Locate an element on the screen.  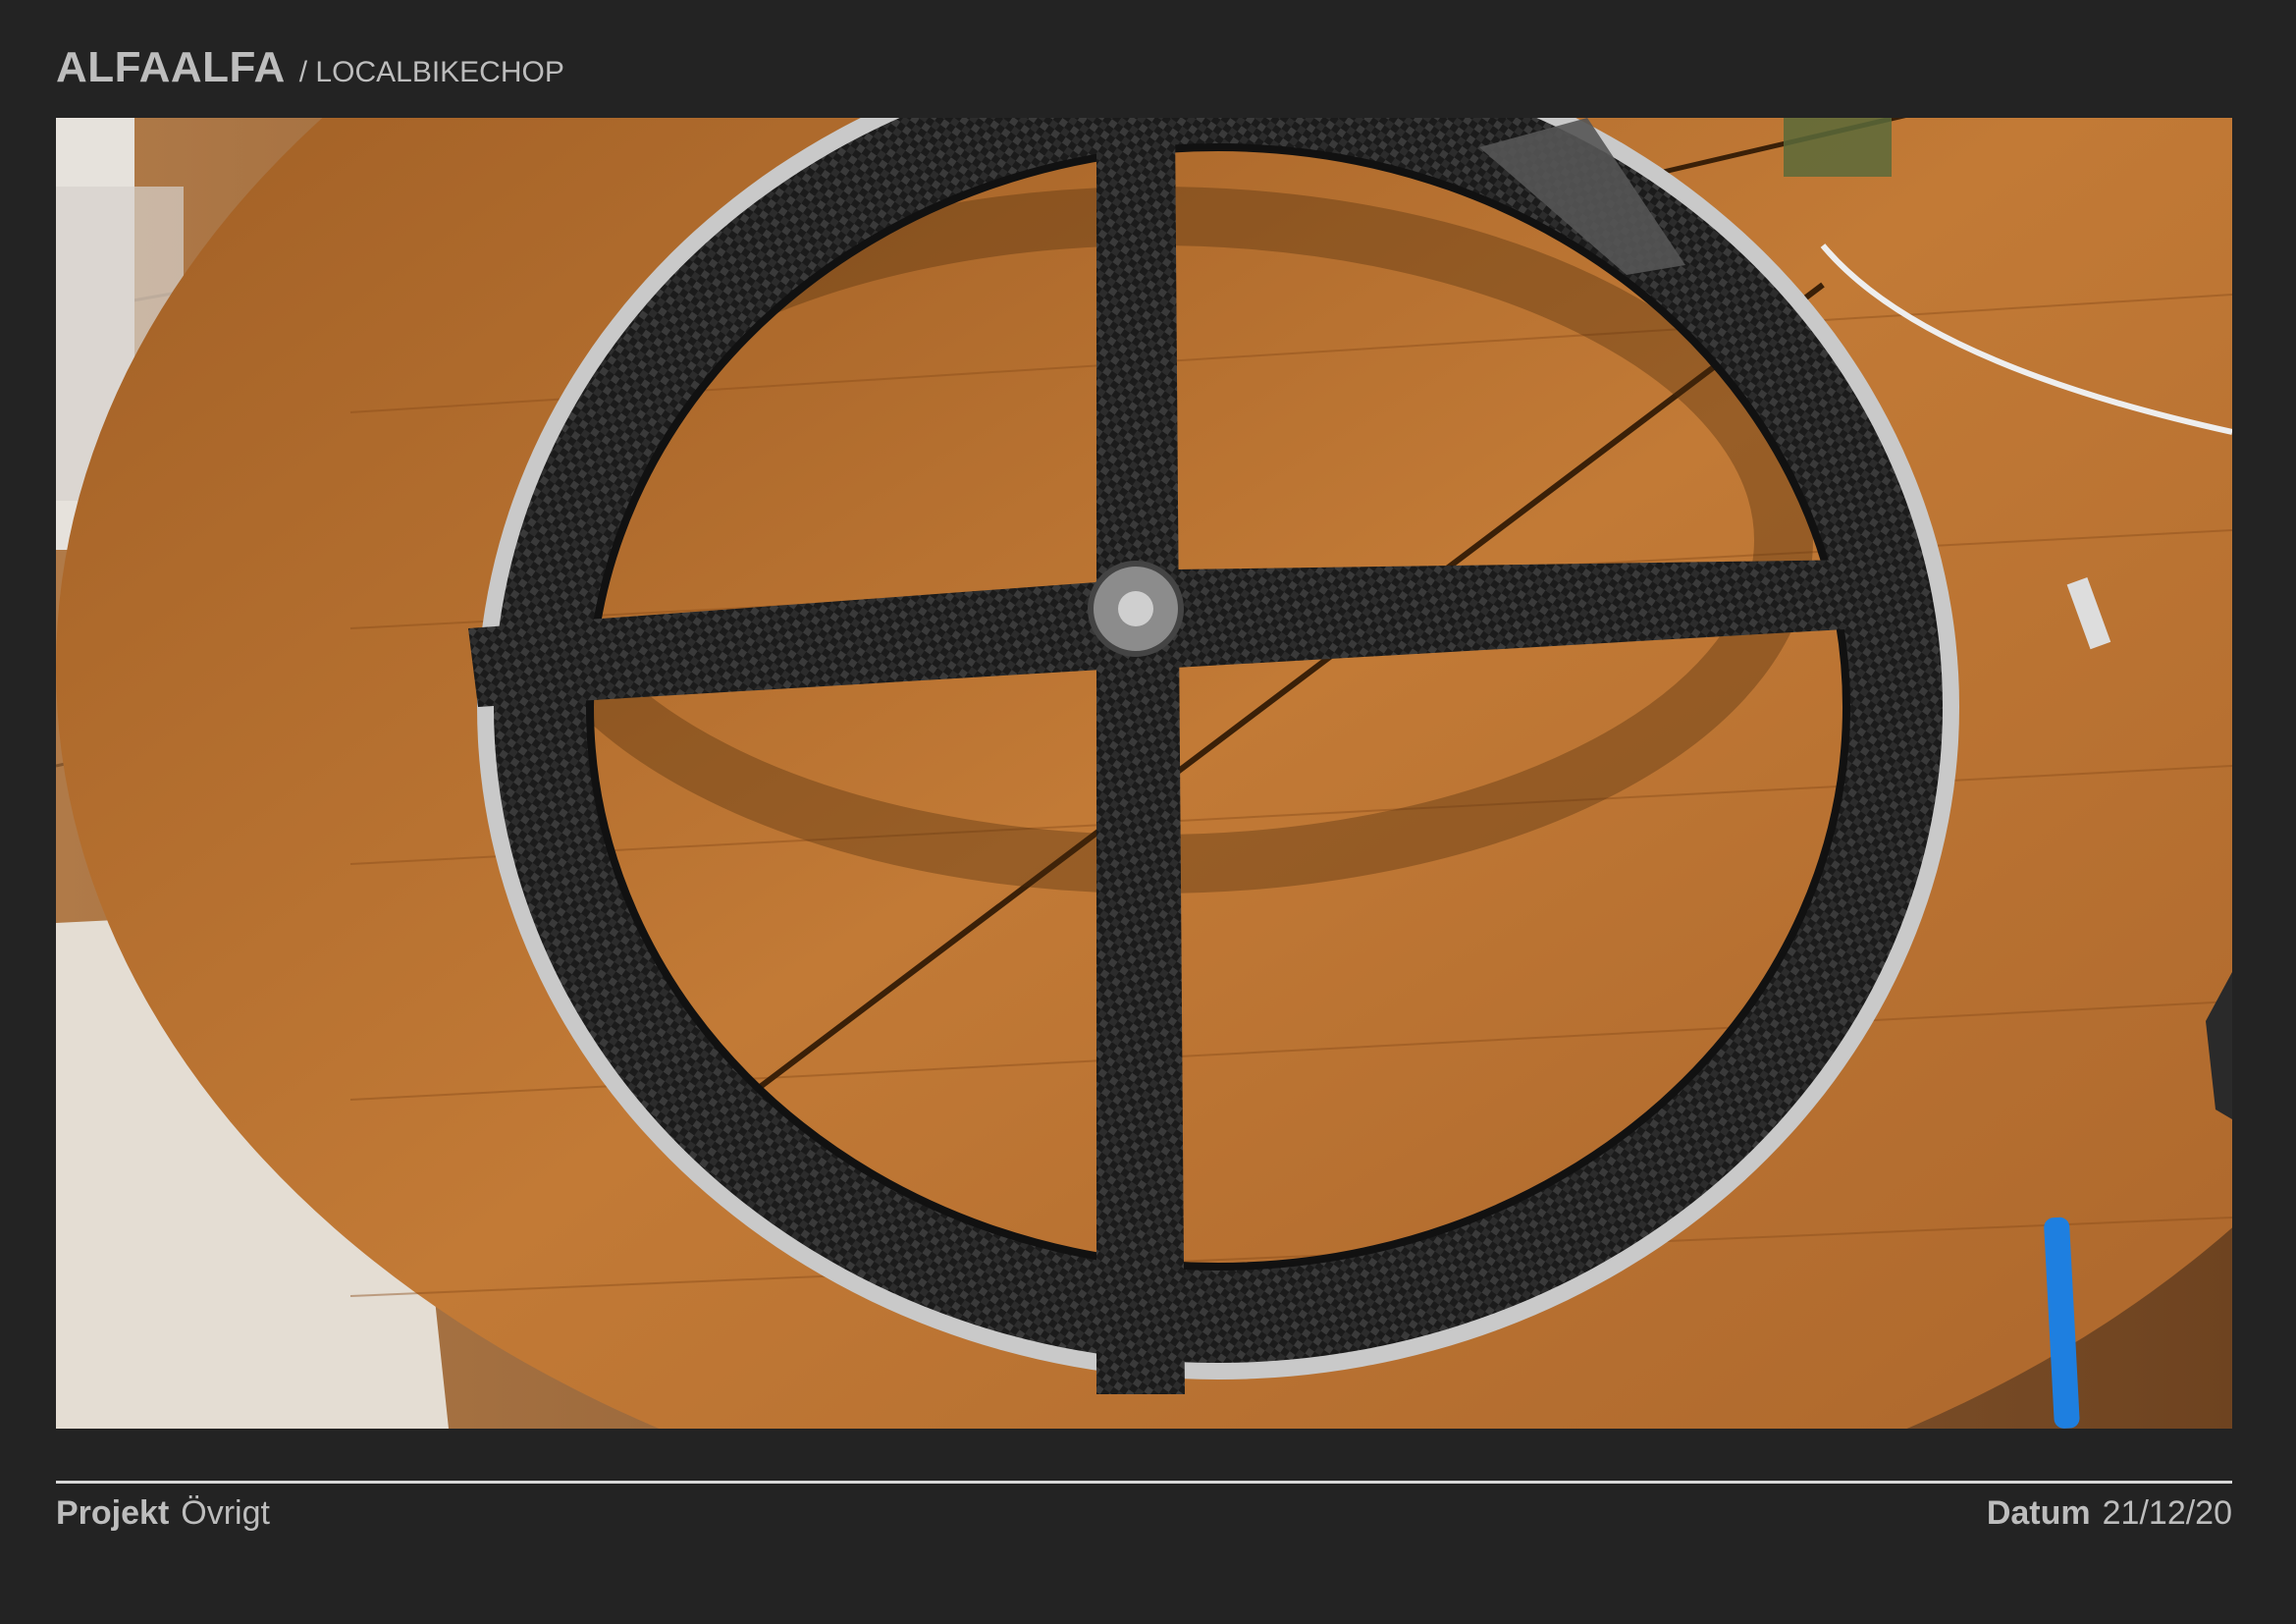
project-info: Projekt Övrigt is located at coordinates (163, 1513).